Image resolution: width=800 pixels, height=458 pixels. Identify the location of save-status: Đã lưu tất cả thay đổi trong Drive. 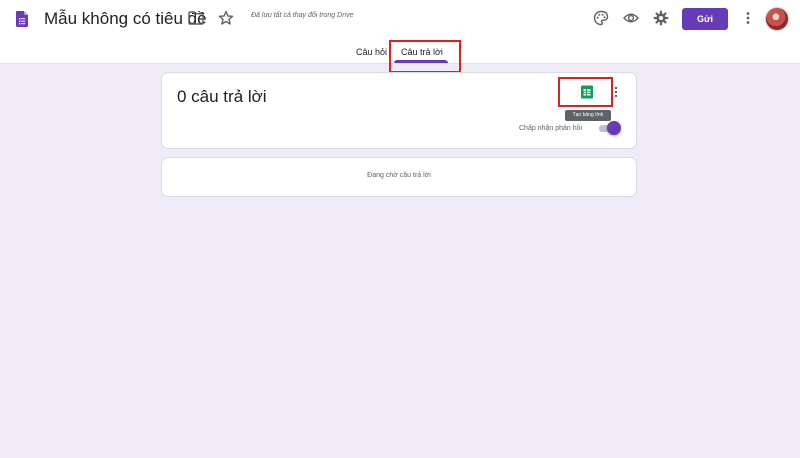
(302, 15).